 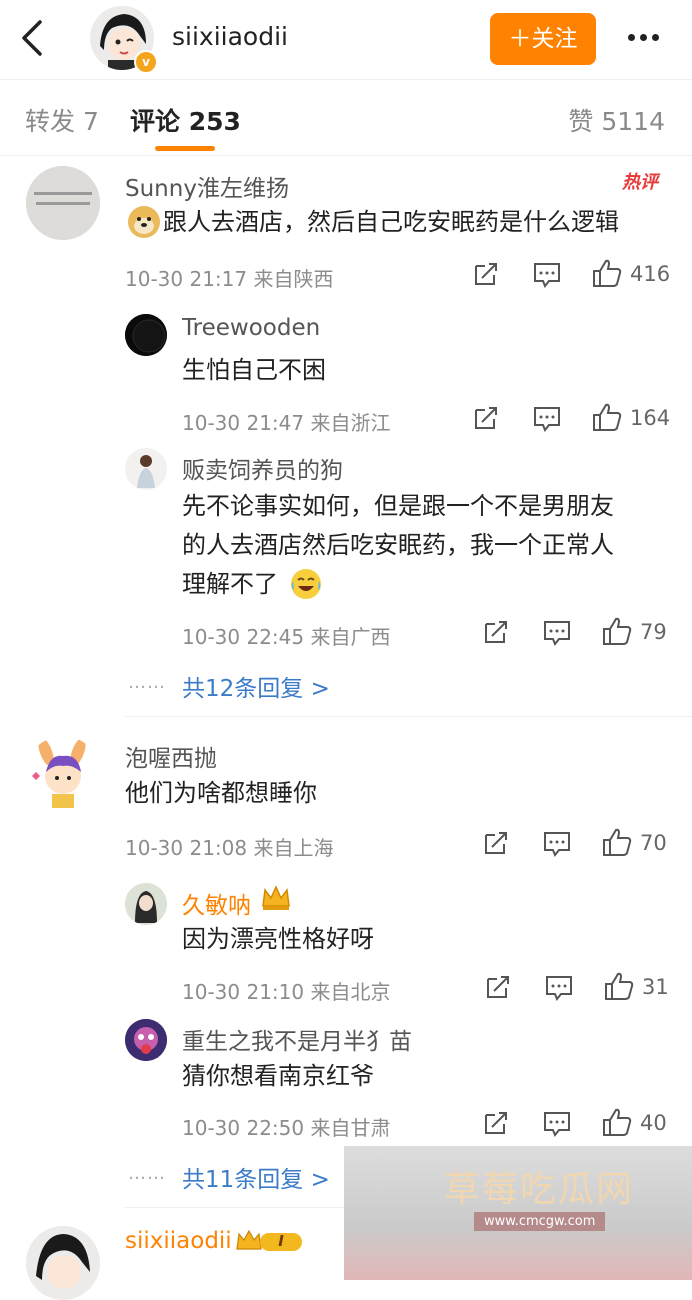 I want to click on tab-likes: 赞 5114, so click(x=616, y=120).